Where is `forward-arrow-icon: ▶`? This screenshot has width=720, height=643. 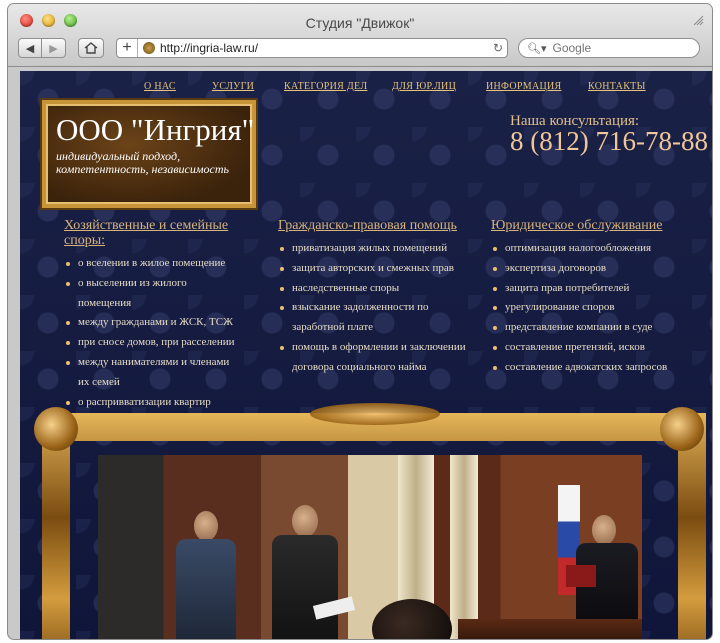 forward-arrow-icon: ▶ is located at coordinates (53, 48).